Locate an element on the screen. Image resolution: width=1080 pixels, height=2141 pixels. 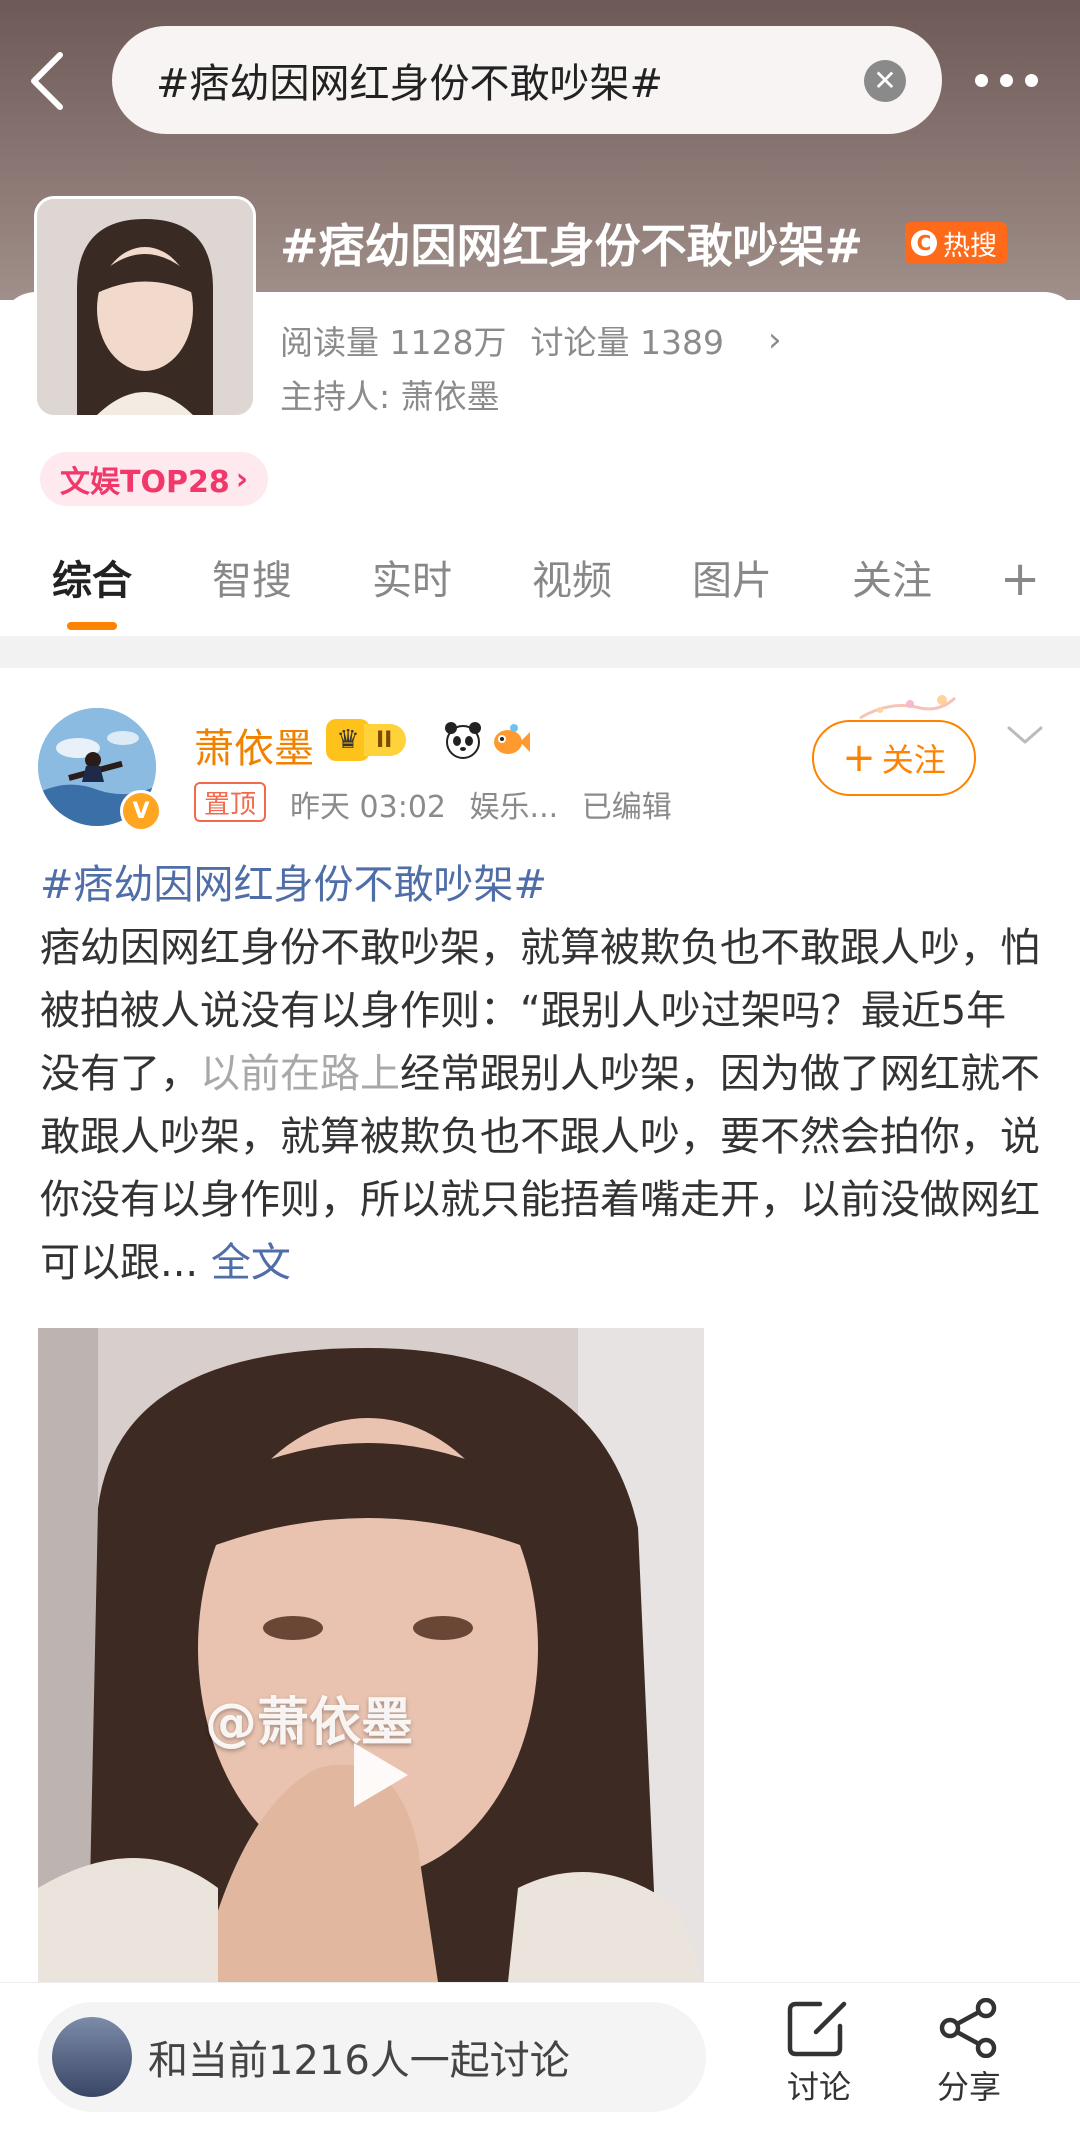
topic-host: 主持人: 萧依墨 is located at coordinates (390, 394).